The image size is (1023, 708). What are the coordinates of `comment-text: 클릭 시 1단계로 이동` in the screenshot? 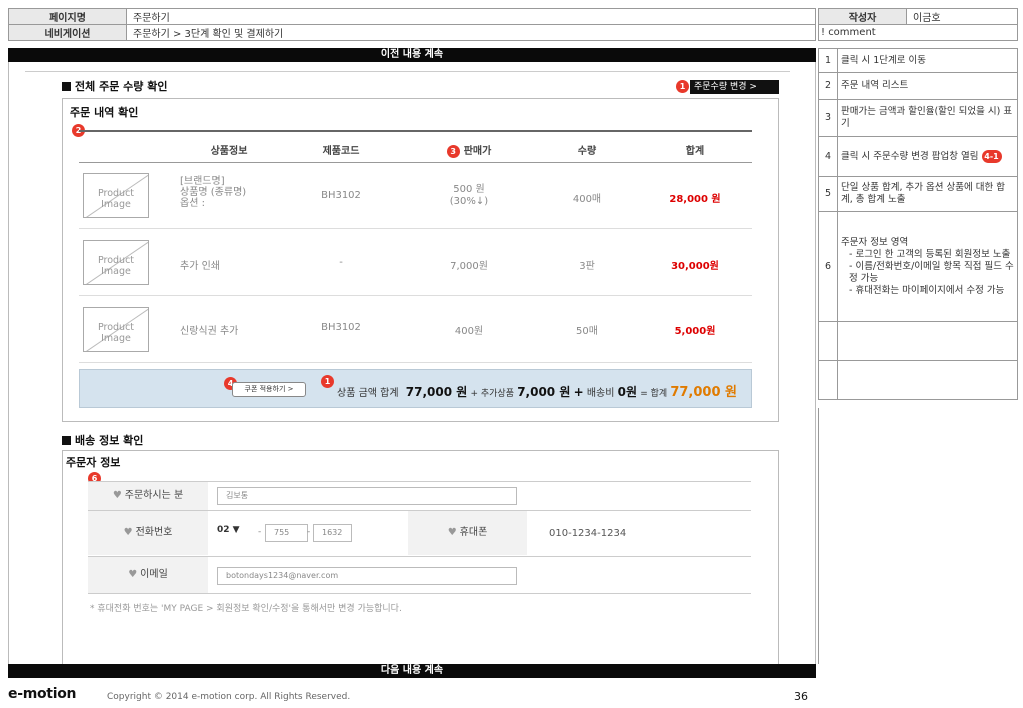 It's located at (927, 60).